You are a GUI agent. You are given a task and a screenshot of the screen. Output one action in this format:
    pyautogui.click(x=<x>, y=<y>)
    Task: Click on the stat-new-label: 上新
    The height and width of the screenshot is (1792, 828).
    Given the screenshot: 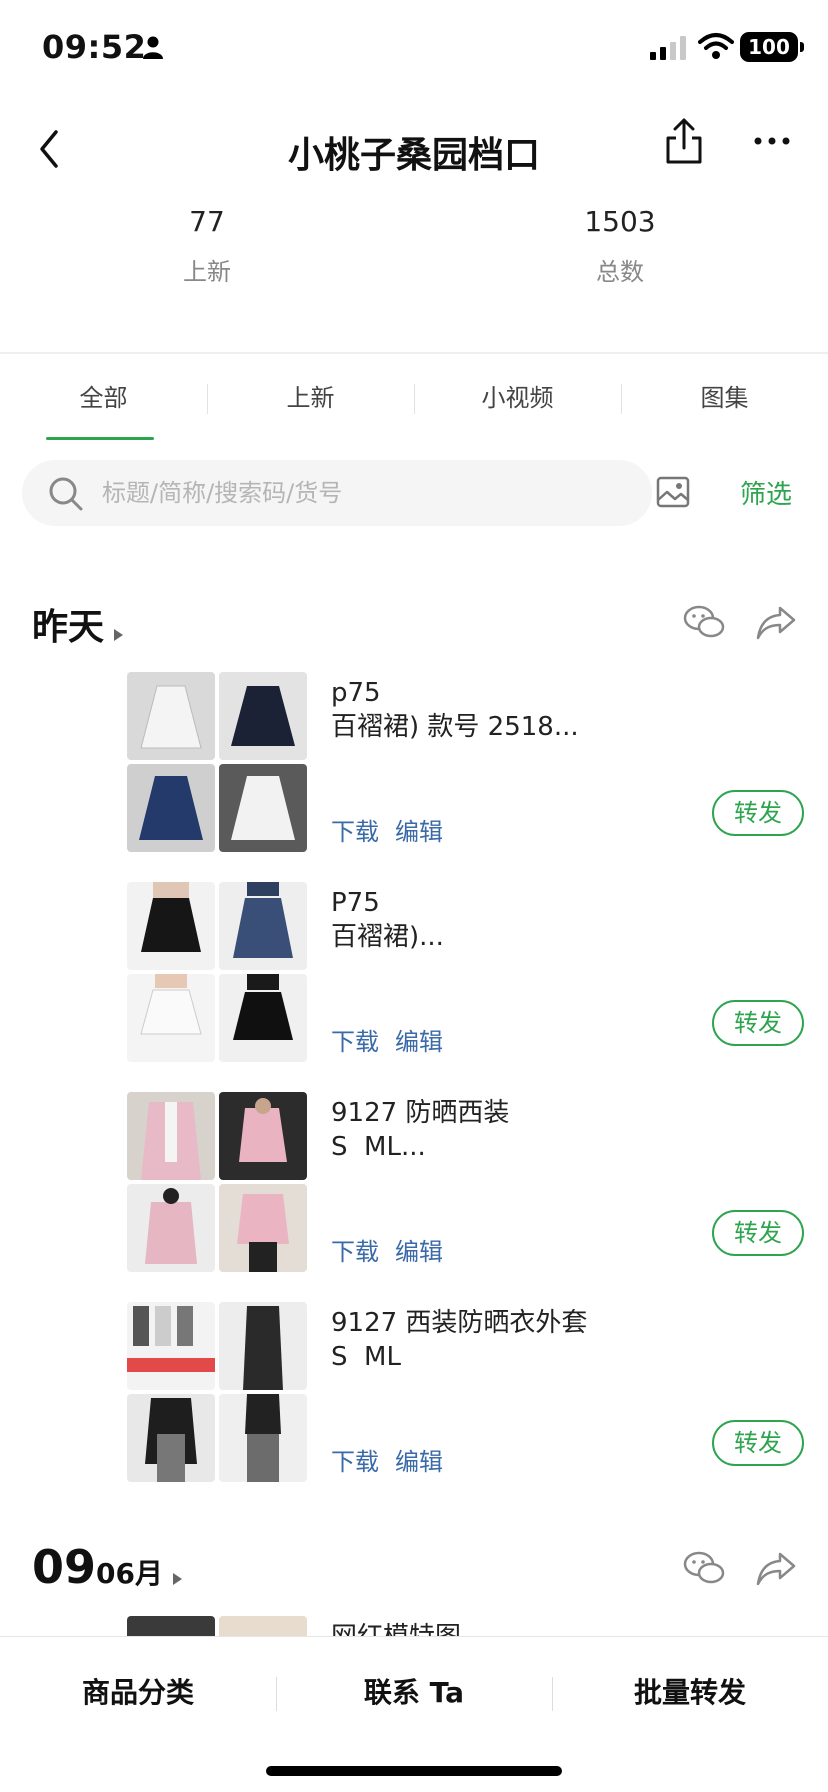 What is the action you would take?
    pyautogui.click(x=207, y=272)
    